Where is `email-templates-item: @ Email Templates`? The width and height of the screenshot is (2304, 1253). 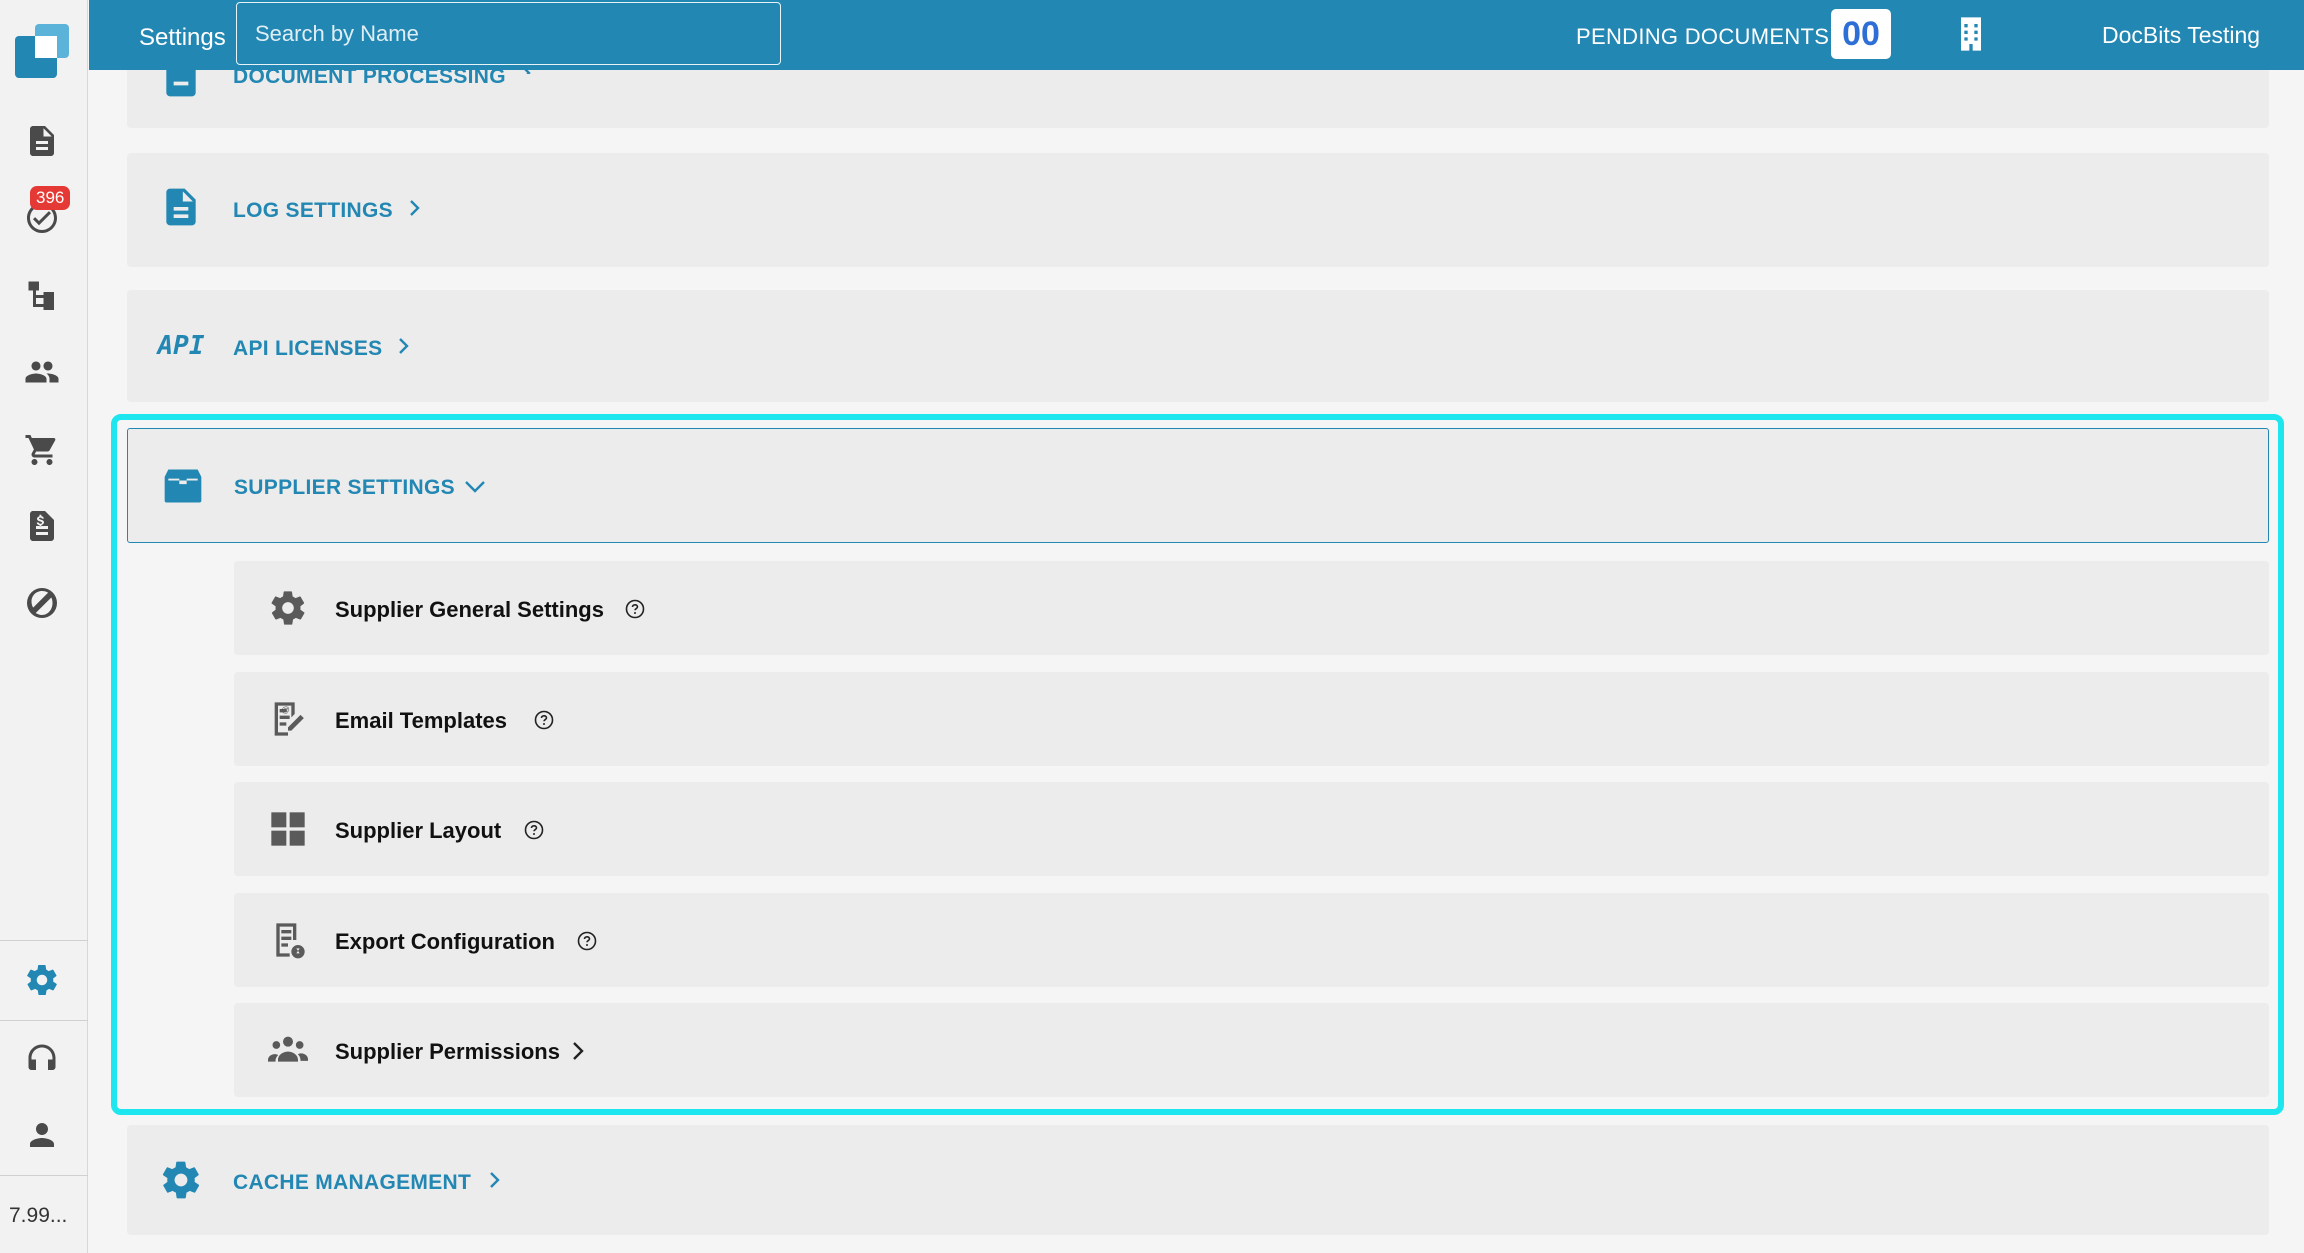
email-templates-item: @ Email Templates is located at coordinates (1251, 719).